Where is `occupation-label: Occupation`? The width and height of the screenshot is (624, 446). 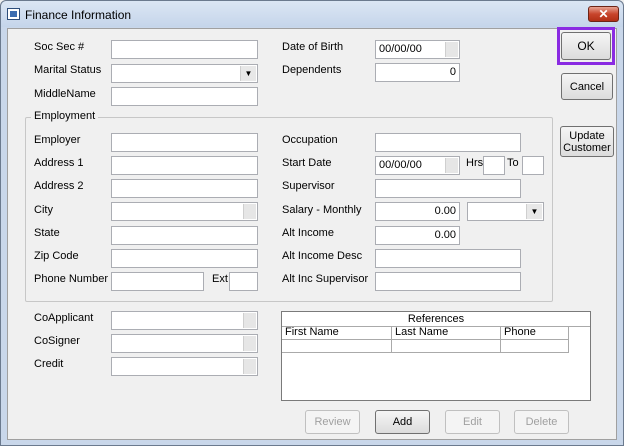
occupation-label: Occupation is located at coordinates (310, 140).